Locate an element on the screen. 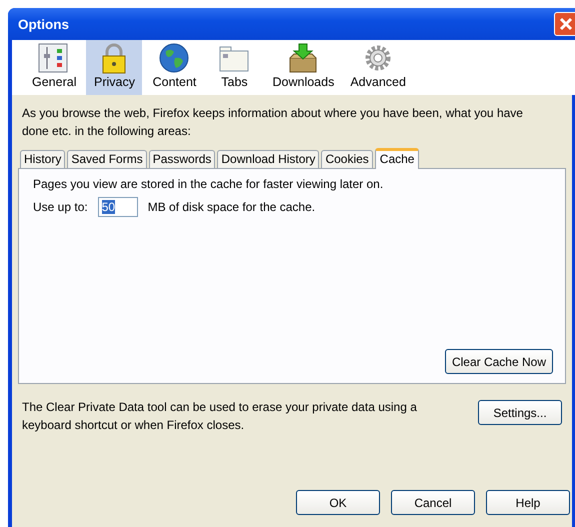 Image resolution: width=575 pixels, height=527 pixels. intro-text: As you browse the web, Firefox keeps information about where you have been, what you have done etc. in the following areas: is located at coordinates (273, 122).